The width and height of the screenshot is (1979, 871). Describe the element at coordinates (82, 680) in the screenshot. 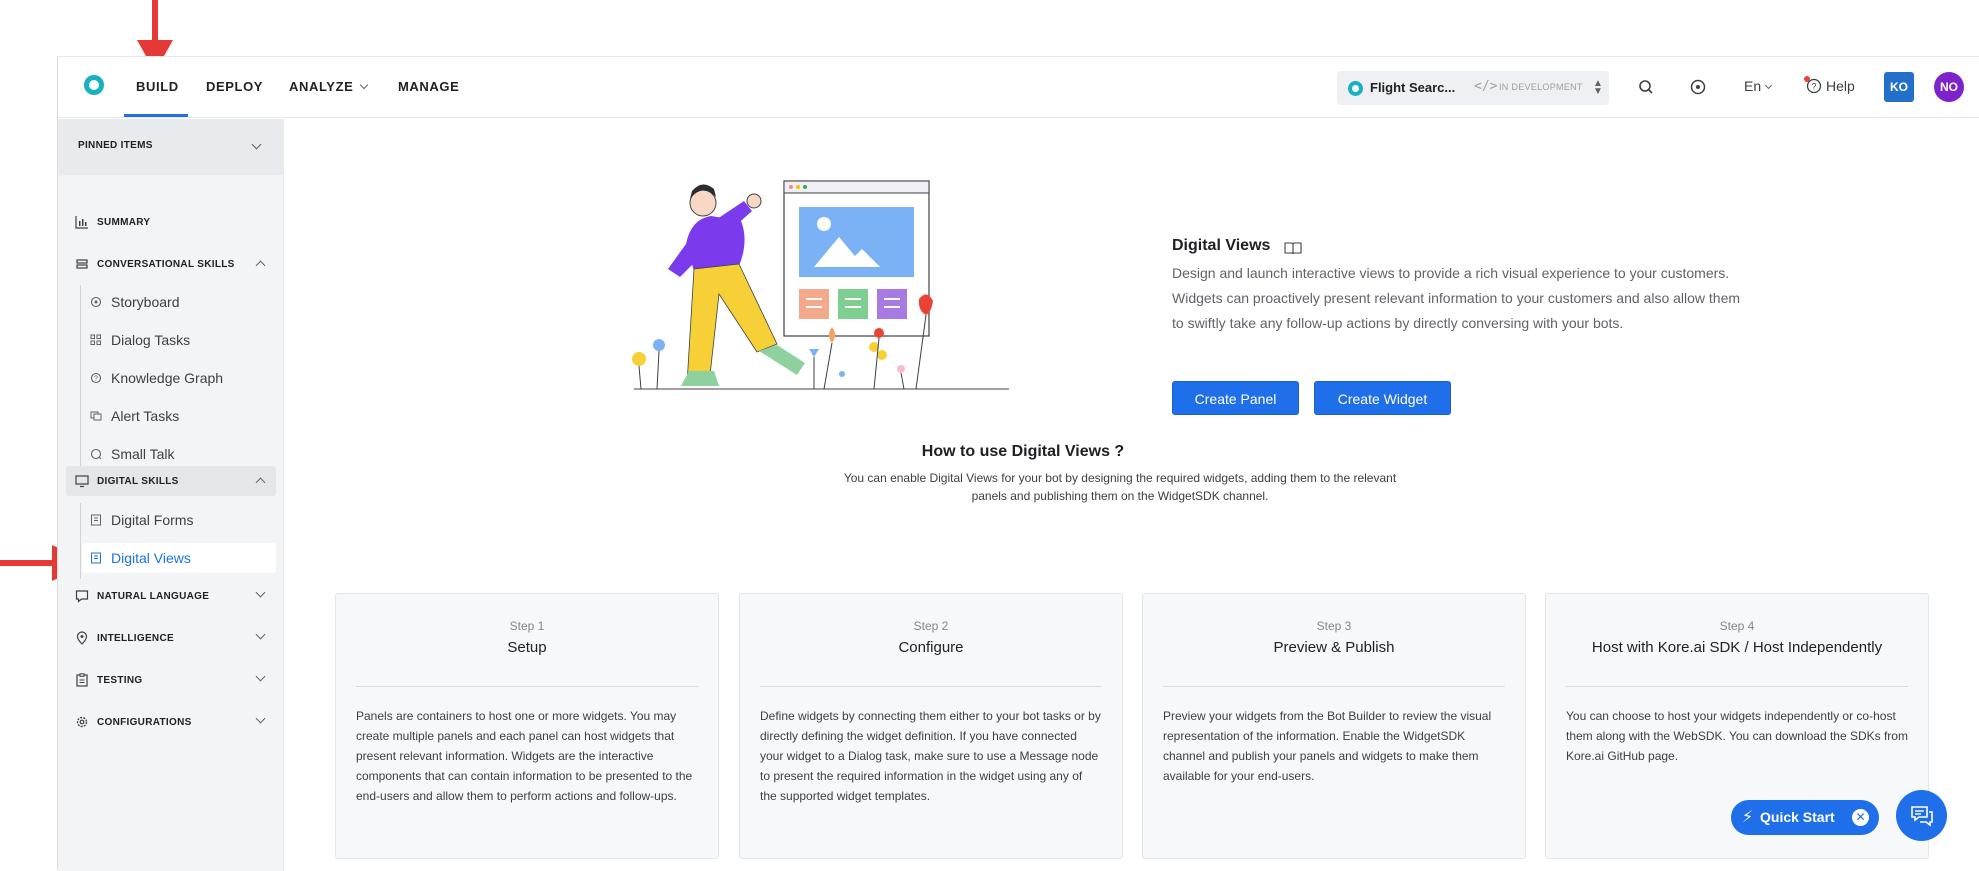

I see `clipboard-icon` at that location.